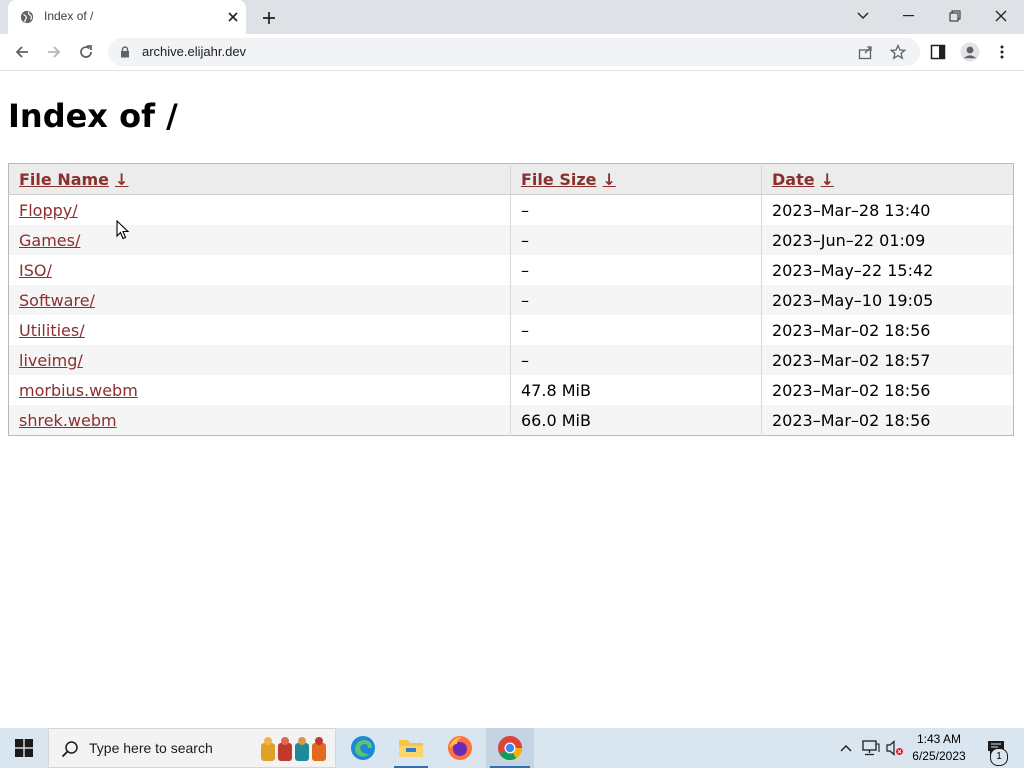 The height and width of the screenshot is (768, 1024). What do you see at coordinates (51, 360) in the screenshot?
I see `file-link: liveimg/` at bounding box center [51, 360].